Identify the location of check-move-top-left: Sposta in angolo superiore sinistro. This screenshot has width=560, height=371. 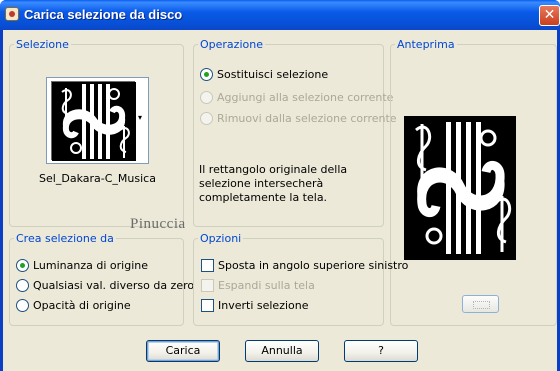
(304, 265).